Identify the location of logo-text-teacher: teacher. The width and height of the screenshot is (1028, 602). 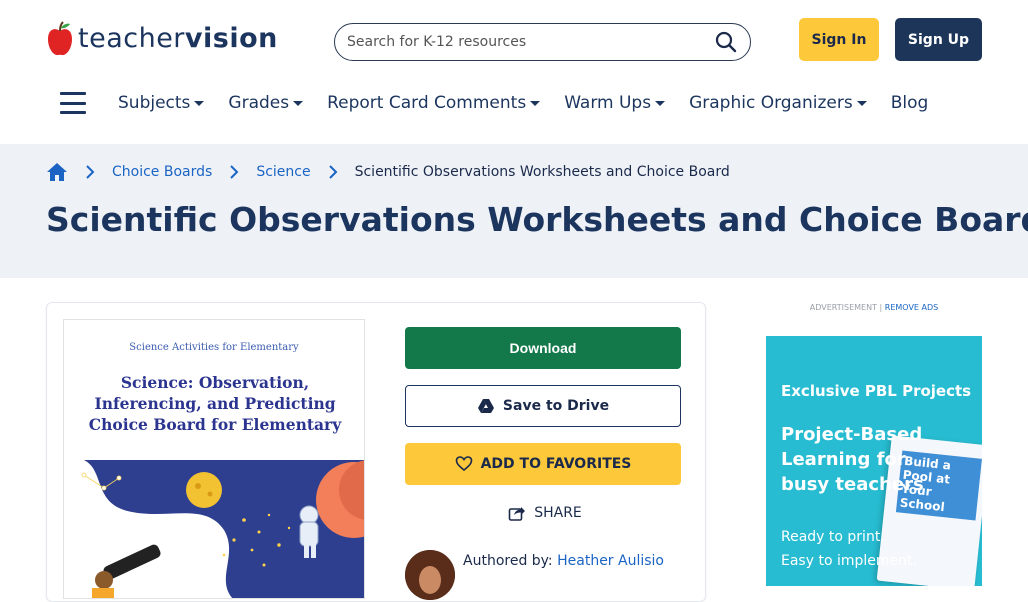
(131, 38).